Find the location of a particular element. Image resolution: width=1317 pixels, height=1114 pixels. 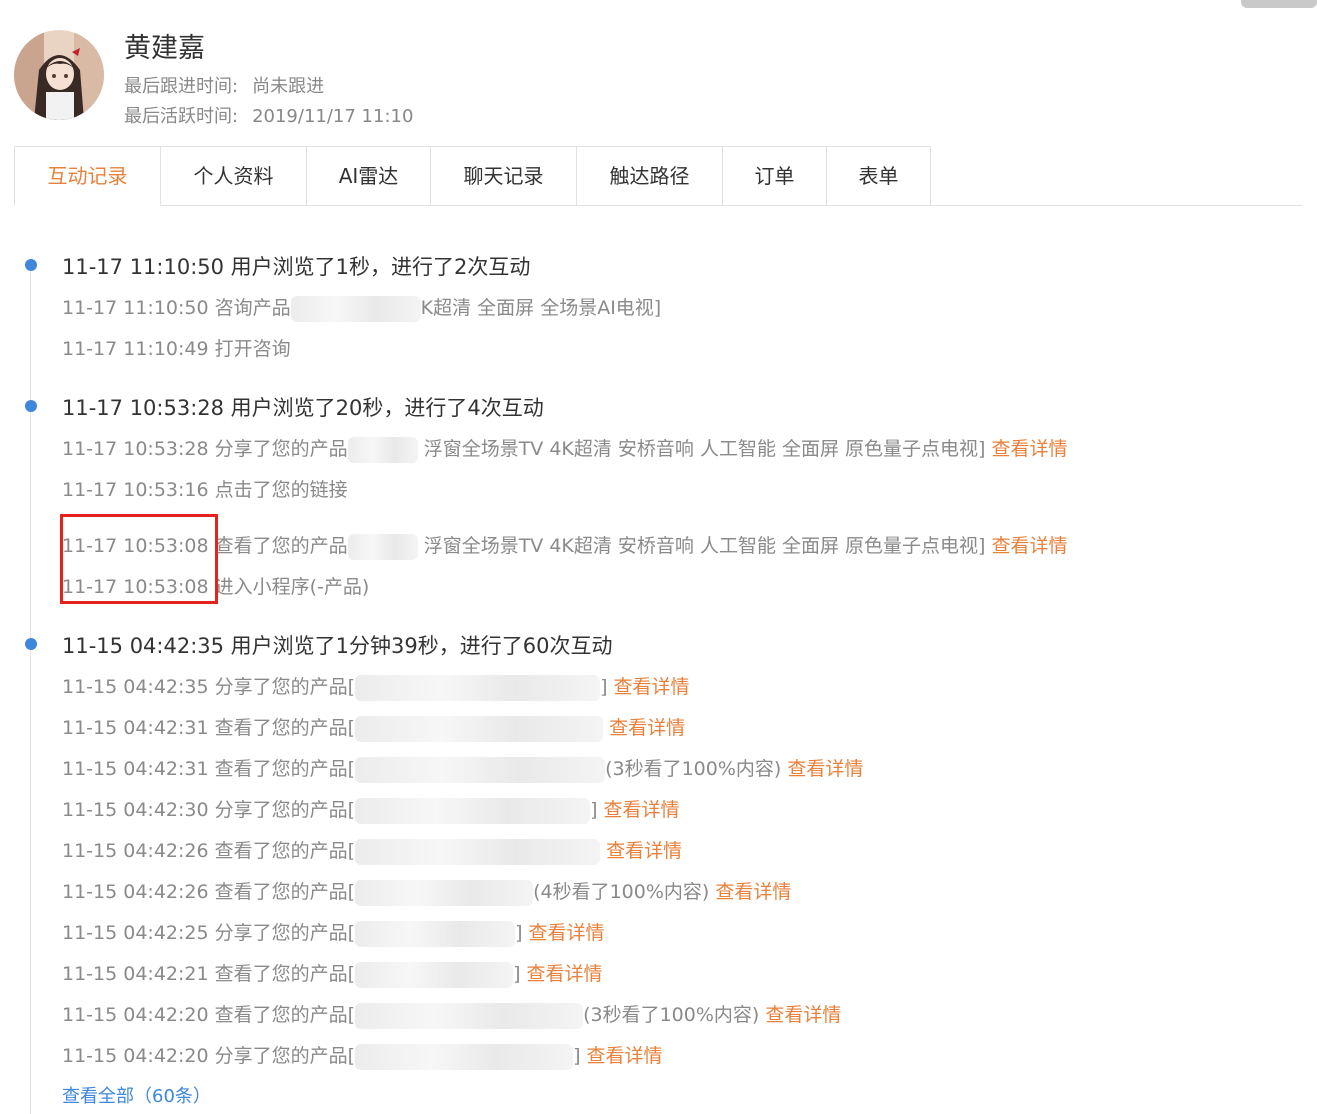

timeline-item: 11-15 04:42:30 分享了您的产品[] 查看详情 is located at coordinates (371, 809).